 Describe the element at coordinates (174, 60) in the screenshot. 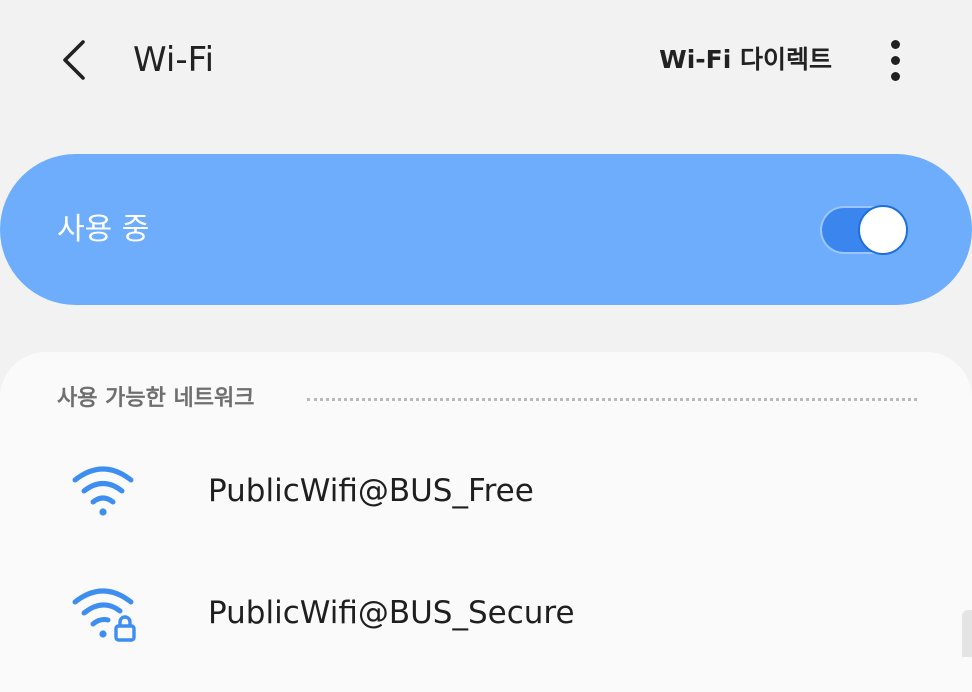

I see `page-title: Wi-Fi` at that location.